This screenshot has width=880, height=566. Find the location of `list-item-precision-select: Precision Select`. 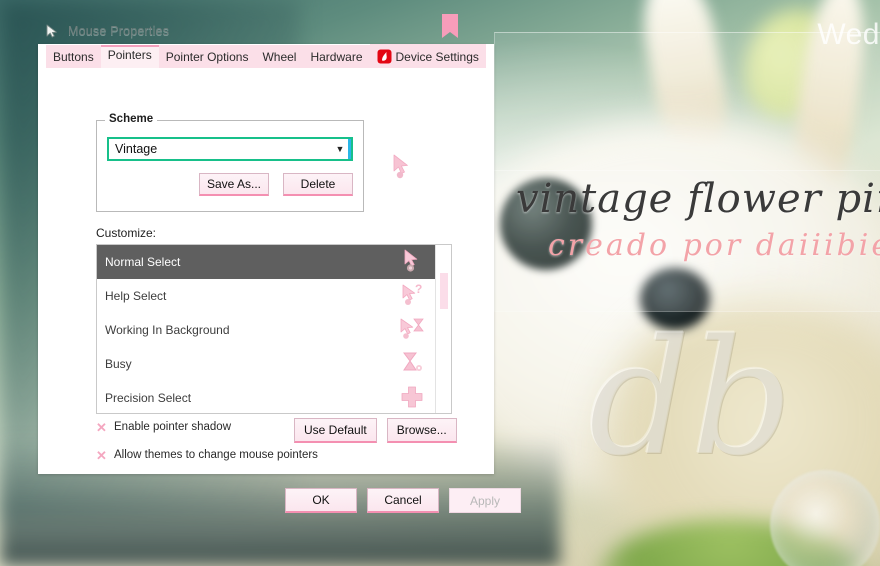

list-item-precision-select: Precision Select is located at coordinates (266, 397).